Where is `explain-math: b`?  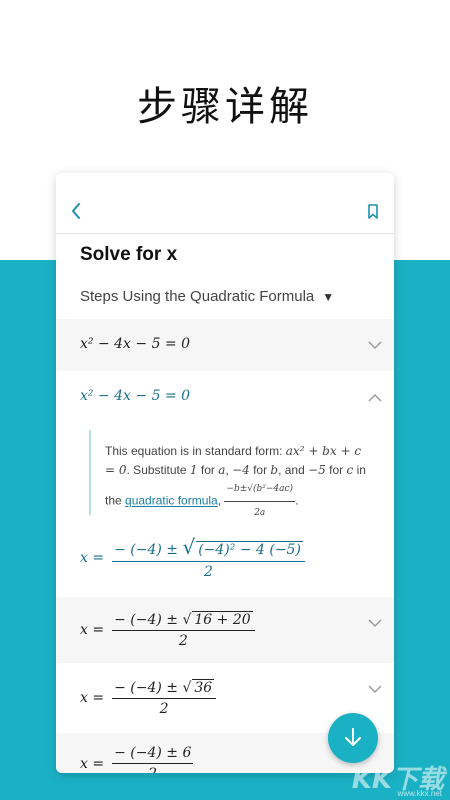
explain-math: b is located at coordinates (274, 470).